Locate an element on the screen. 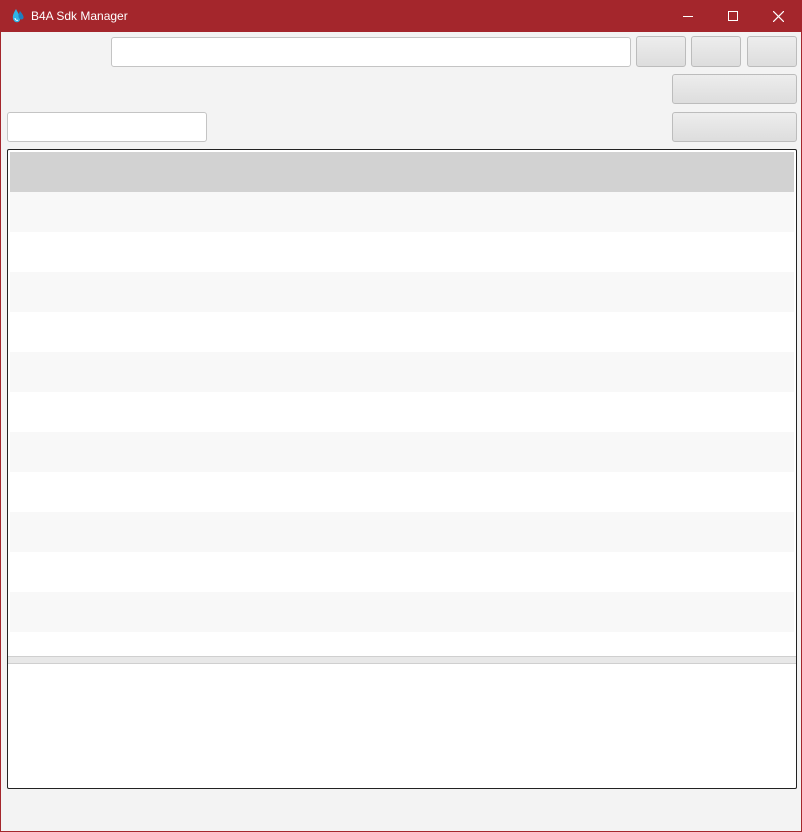 The image size is (802, 832). sdk-path-input is located at coordinates (371, 52).